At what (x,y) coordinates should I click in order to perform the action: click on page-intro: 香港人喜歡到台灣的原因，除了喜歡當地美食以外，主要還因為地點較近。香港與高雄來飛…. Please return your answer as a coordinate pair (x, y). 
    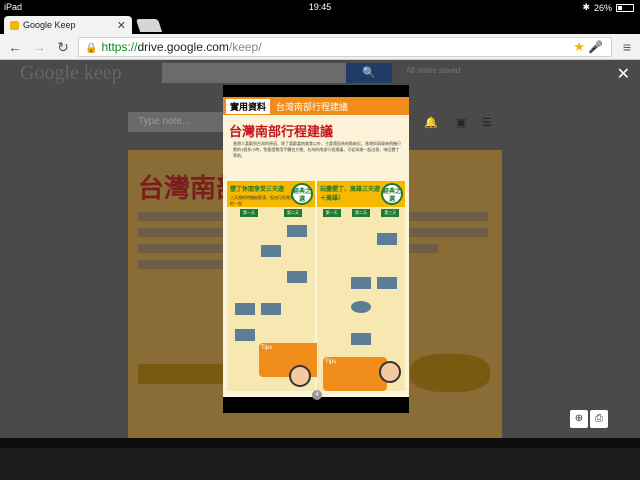
    Looking at the image, I should click on (317, 149).